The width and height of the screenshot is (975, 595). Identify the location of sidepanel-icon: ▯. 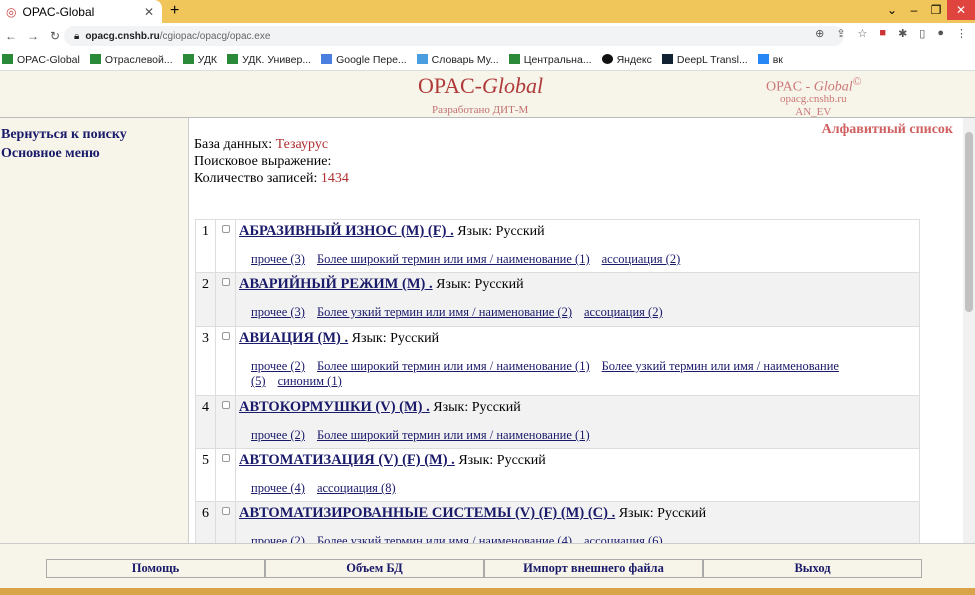
(922, 33).